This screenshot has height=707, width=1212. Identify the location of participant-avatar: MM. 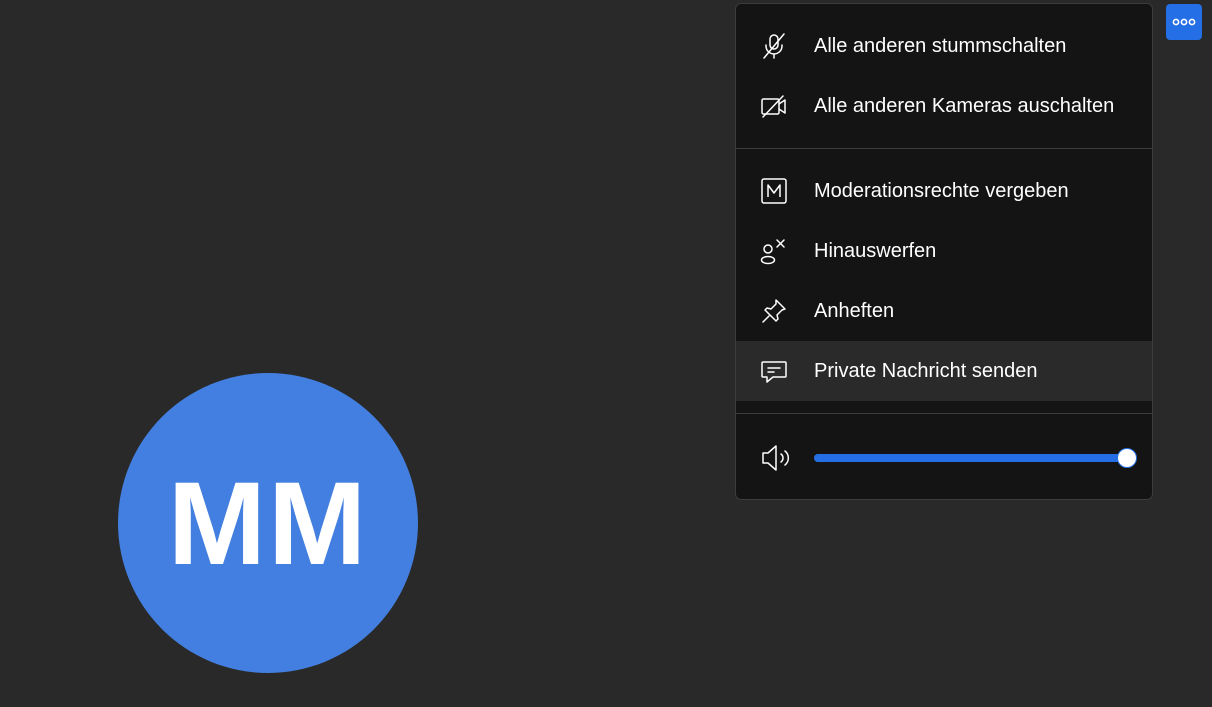
(268, 523).